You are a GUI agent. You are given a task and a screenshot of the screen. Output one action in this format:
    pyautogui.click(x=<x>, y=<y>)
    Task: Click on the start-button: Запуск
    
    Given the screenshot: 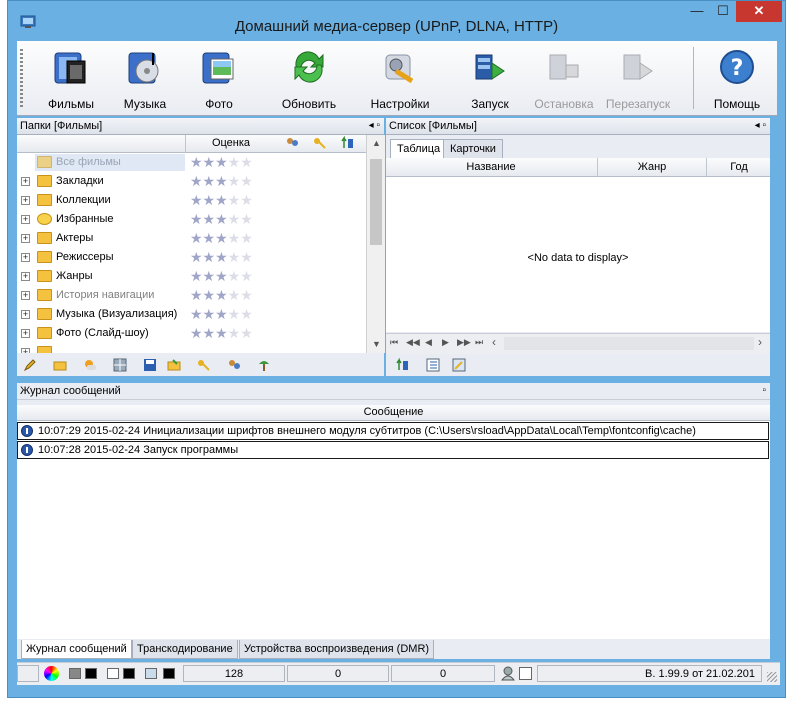 What is the action you would take?
    pyautogui.click(x=490, y=79)
    